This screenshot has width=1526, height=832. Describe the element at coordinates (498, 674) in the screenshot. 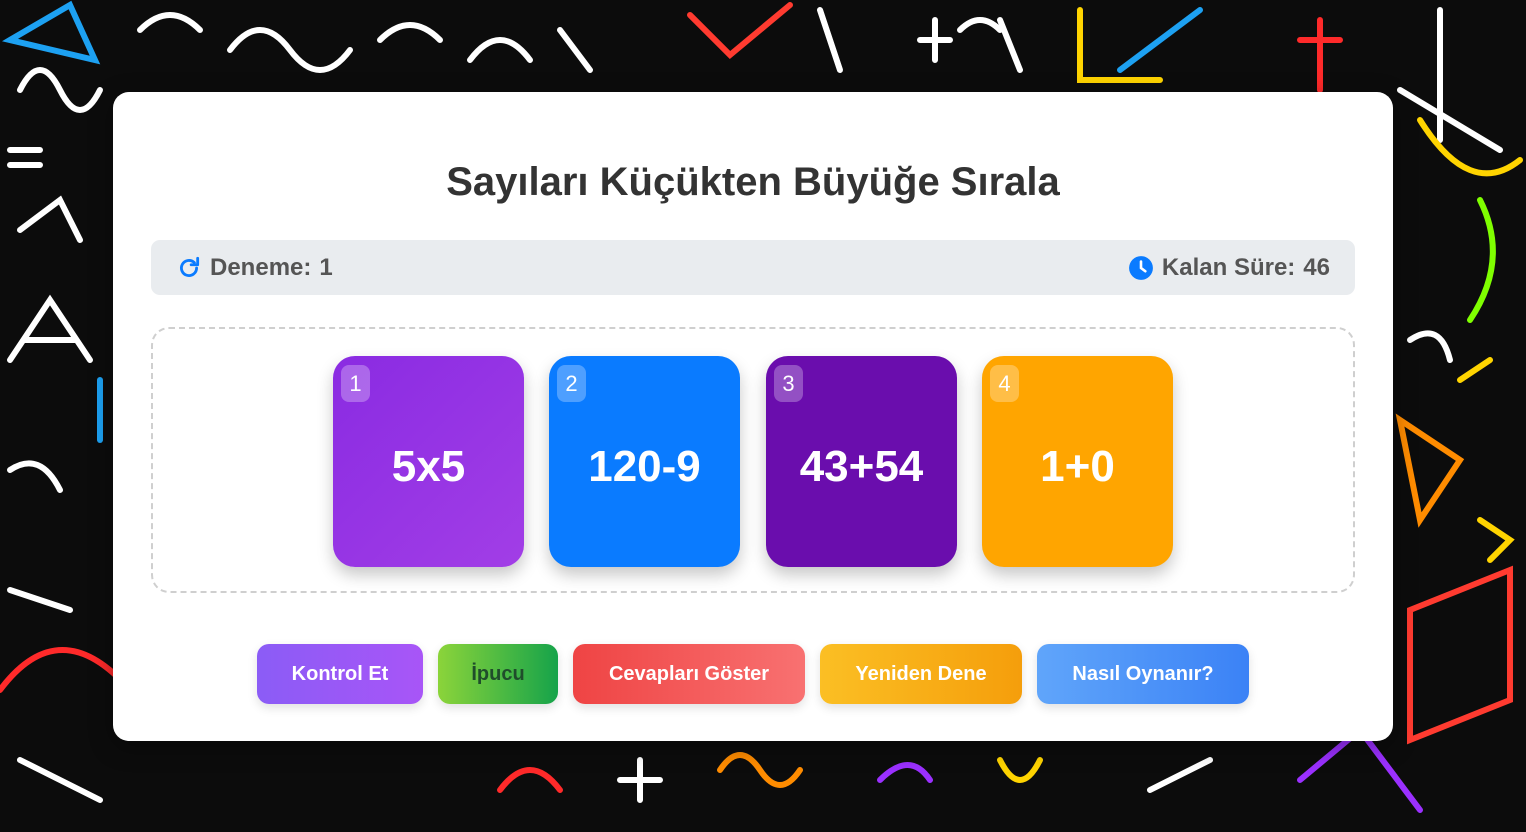

I see `hint-button: İpucu` at that location.